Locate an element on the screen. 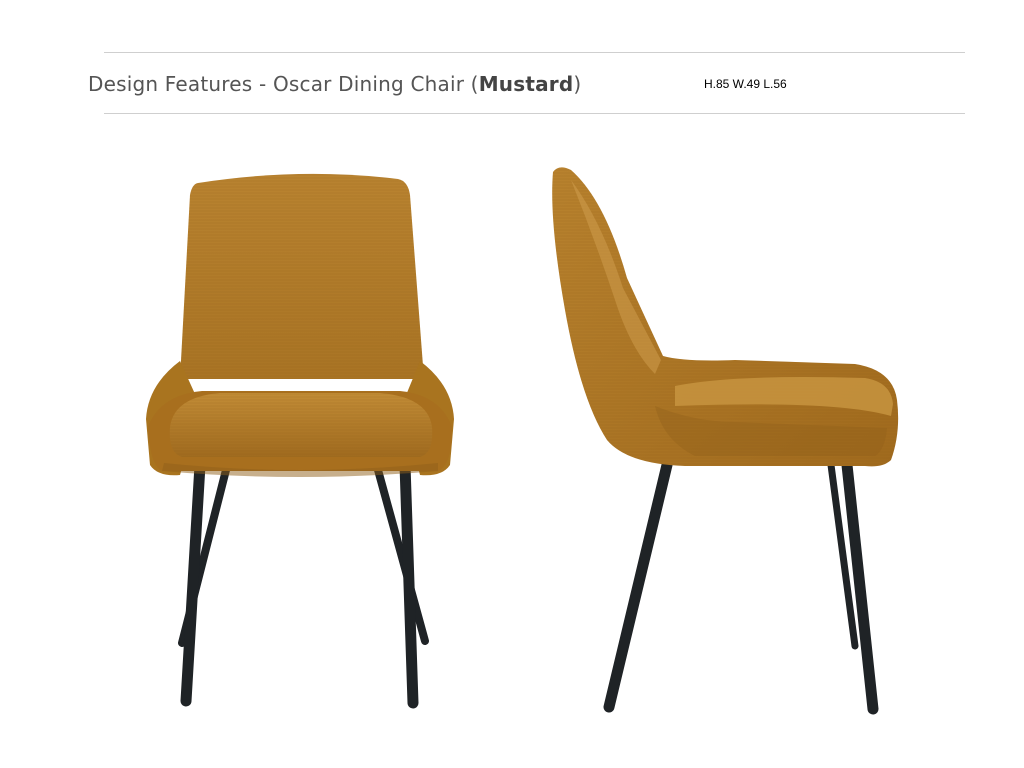  header-bottom-divider is located at coordinates (534, 113).